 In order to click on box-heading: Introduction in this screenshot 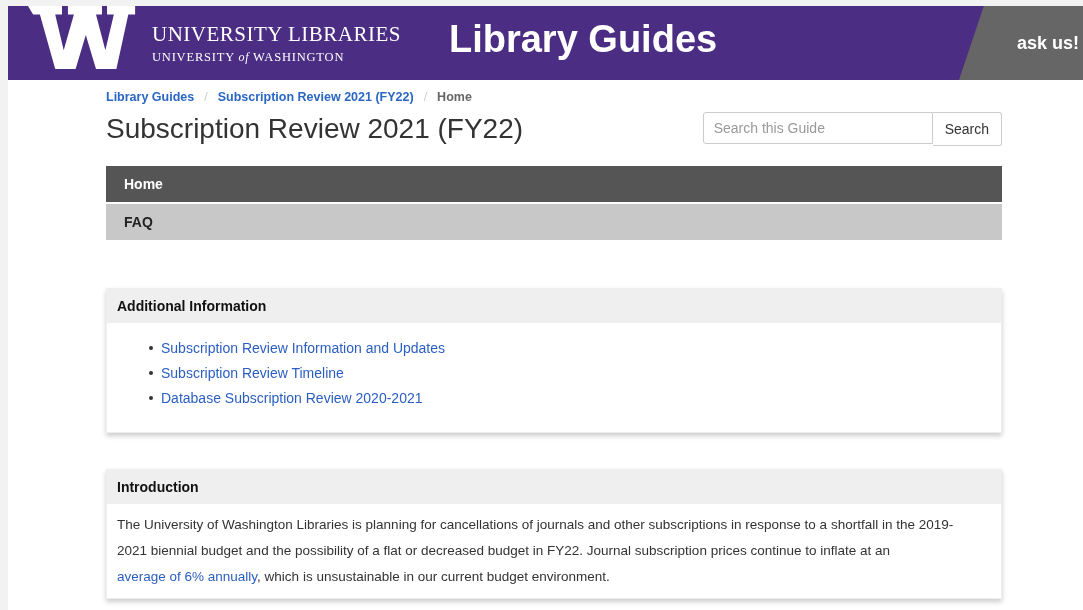, I will do `click(554, 487)`.